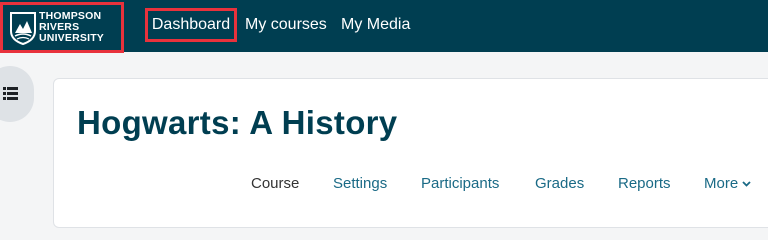 This screenshot has width=768, height=240. Describe the element at coordinates (375, 25) in the screenshot. I see `nav-my-media-link: My Media` at that location.